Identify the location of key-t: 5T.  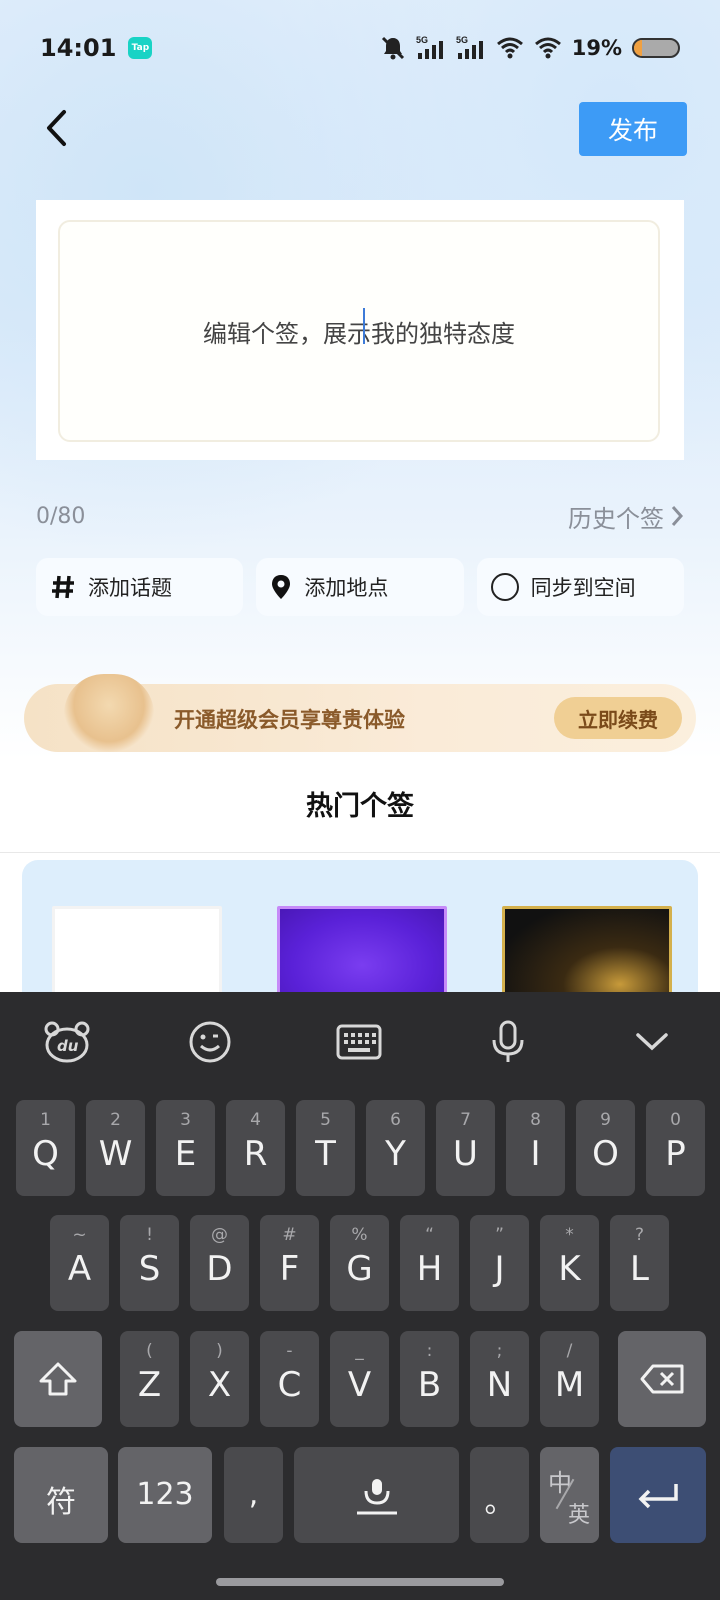
(325, 1148).